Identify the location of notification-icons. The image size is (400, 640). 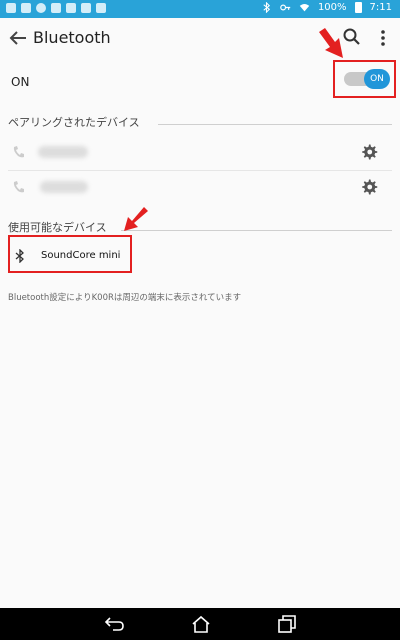
(56, 8).